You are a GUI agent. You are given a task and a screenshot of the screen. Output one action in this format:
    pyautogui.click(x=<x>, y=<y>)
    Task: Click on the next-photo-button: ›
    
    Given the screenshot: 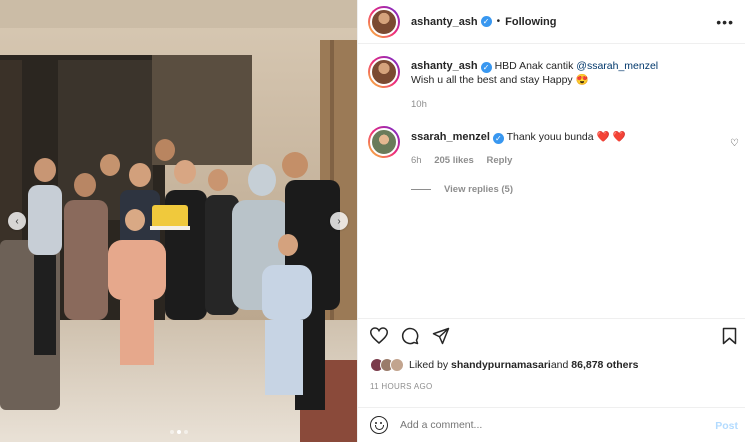 What is the action you would take?
    pyautogui.click(x=339, y=221)
    